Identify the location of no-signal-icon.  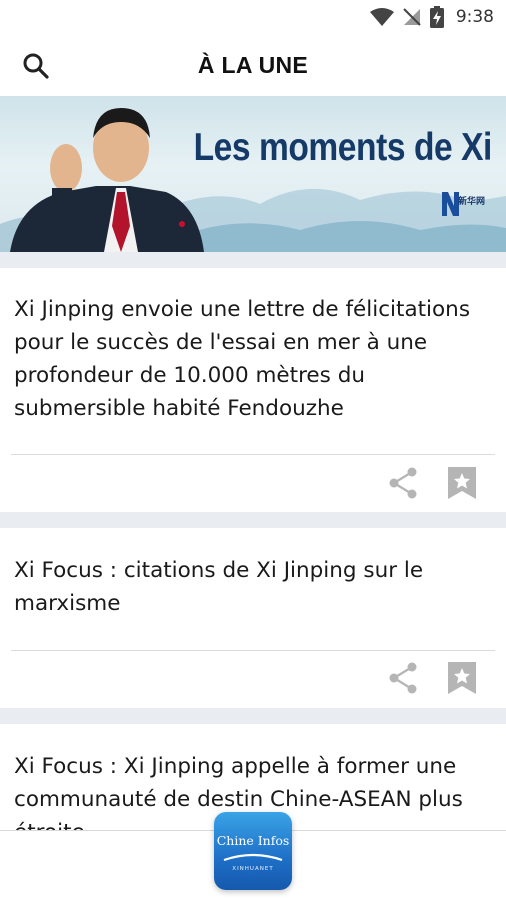
(412, 17).